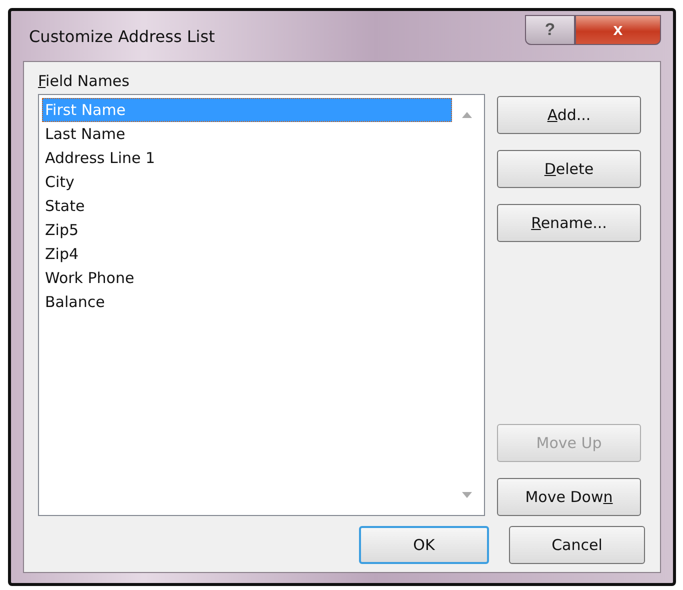 The image size is (683, 590). Describe the element at coordinates (247, 206) in the screenshot. I see `list-item: State` at that location.